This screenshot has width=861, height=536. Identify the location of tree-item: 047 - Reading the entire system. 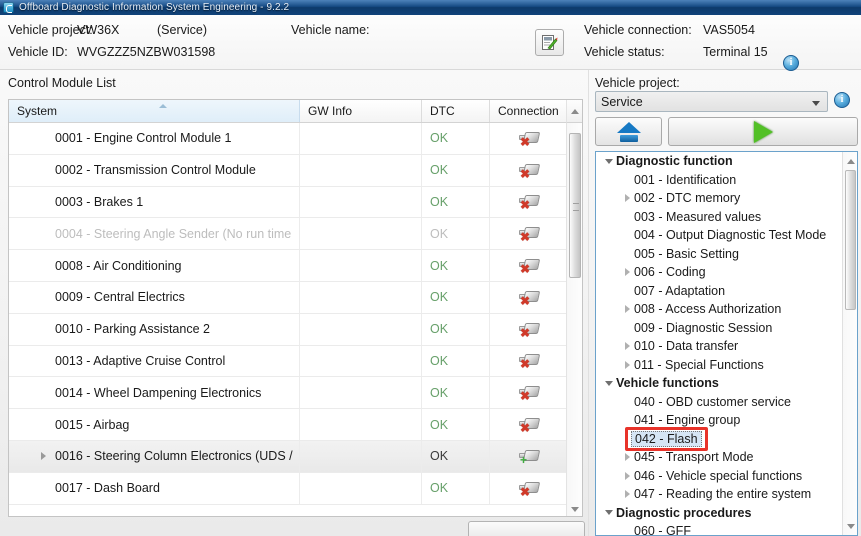
(719, 494).